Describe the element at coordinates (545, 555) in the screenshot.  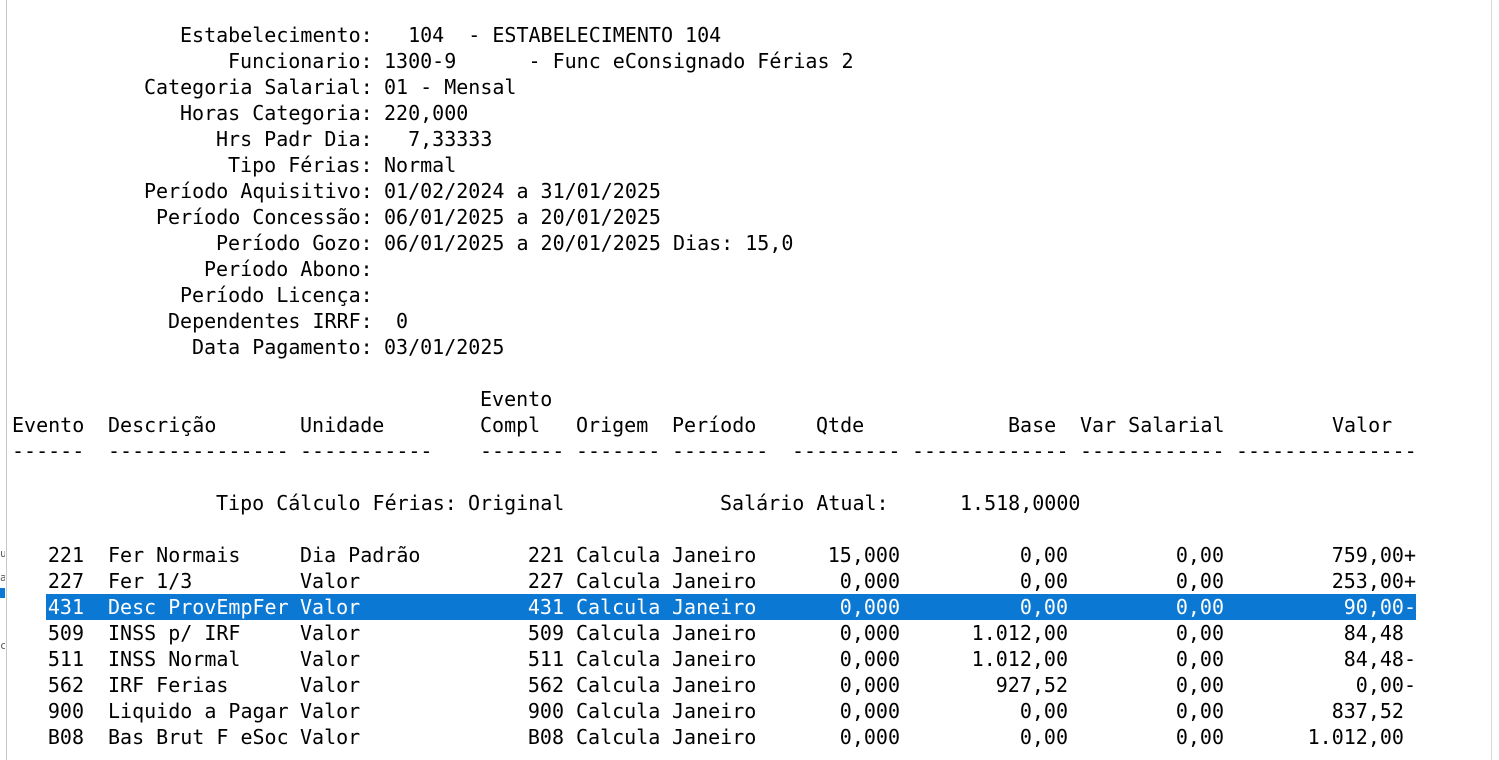
I see `row-evento-compl: 221` at that location.